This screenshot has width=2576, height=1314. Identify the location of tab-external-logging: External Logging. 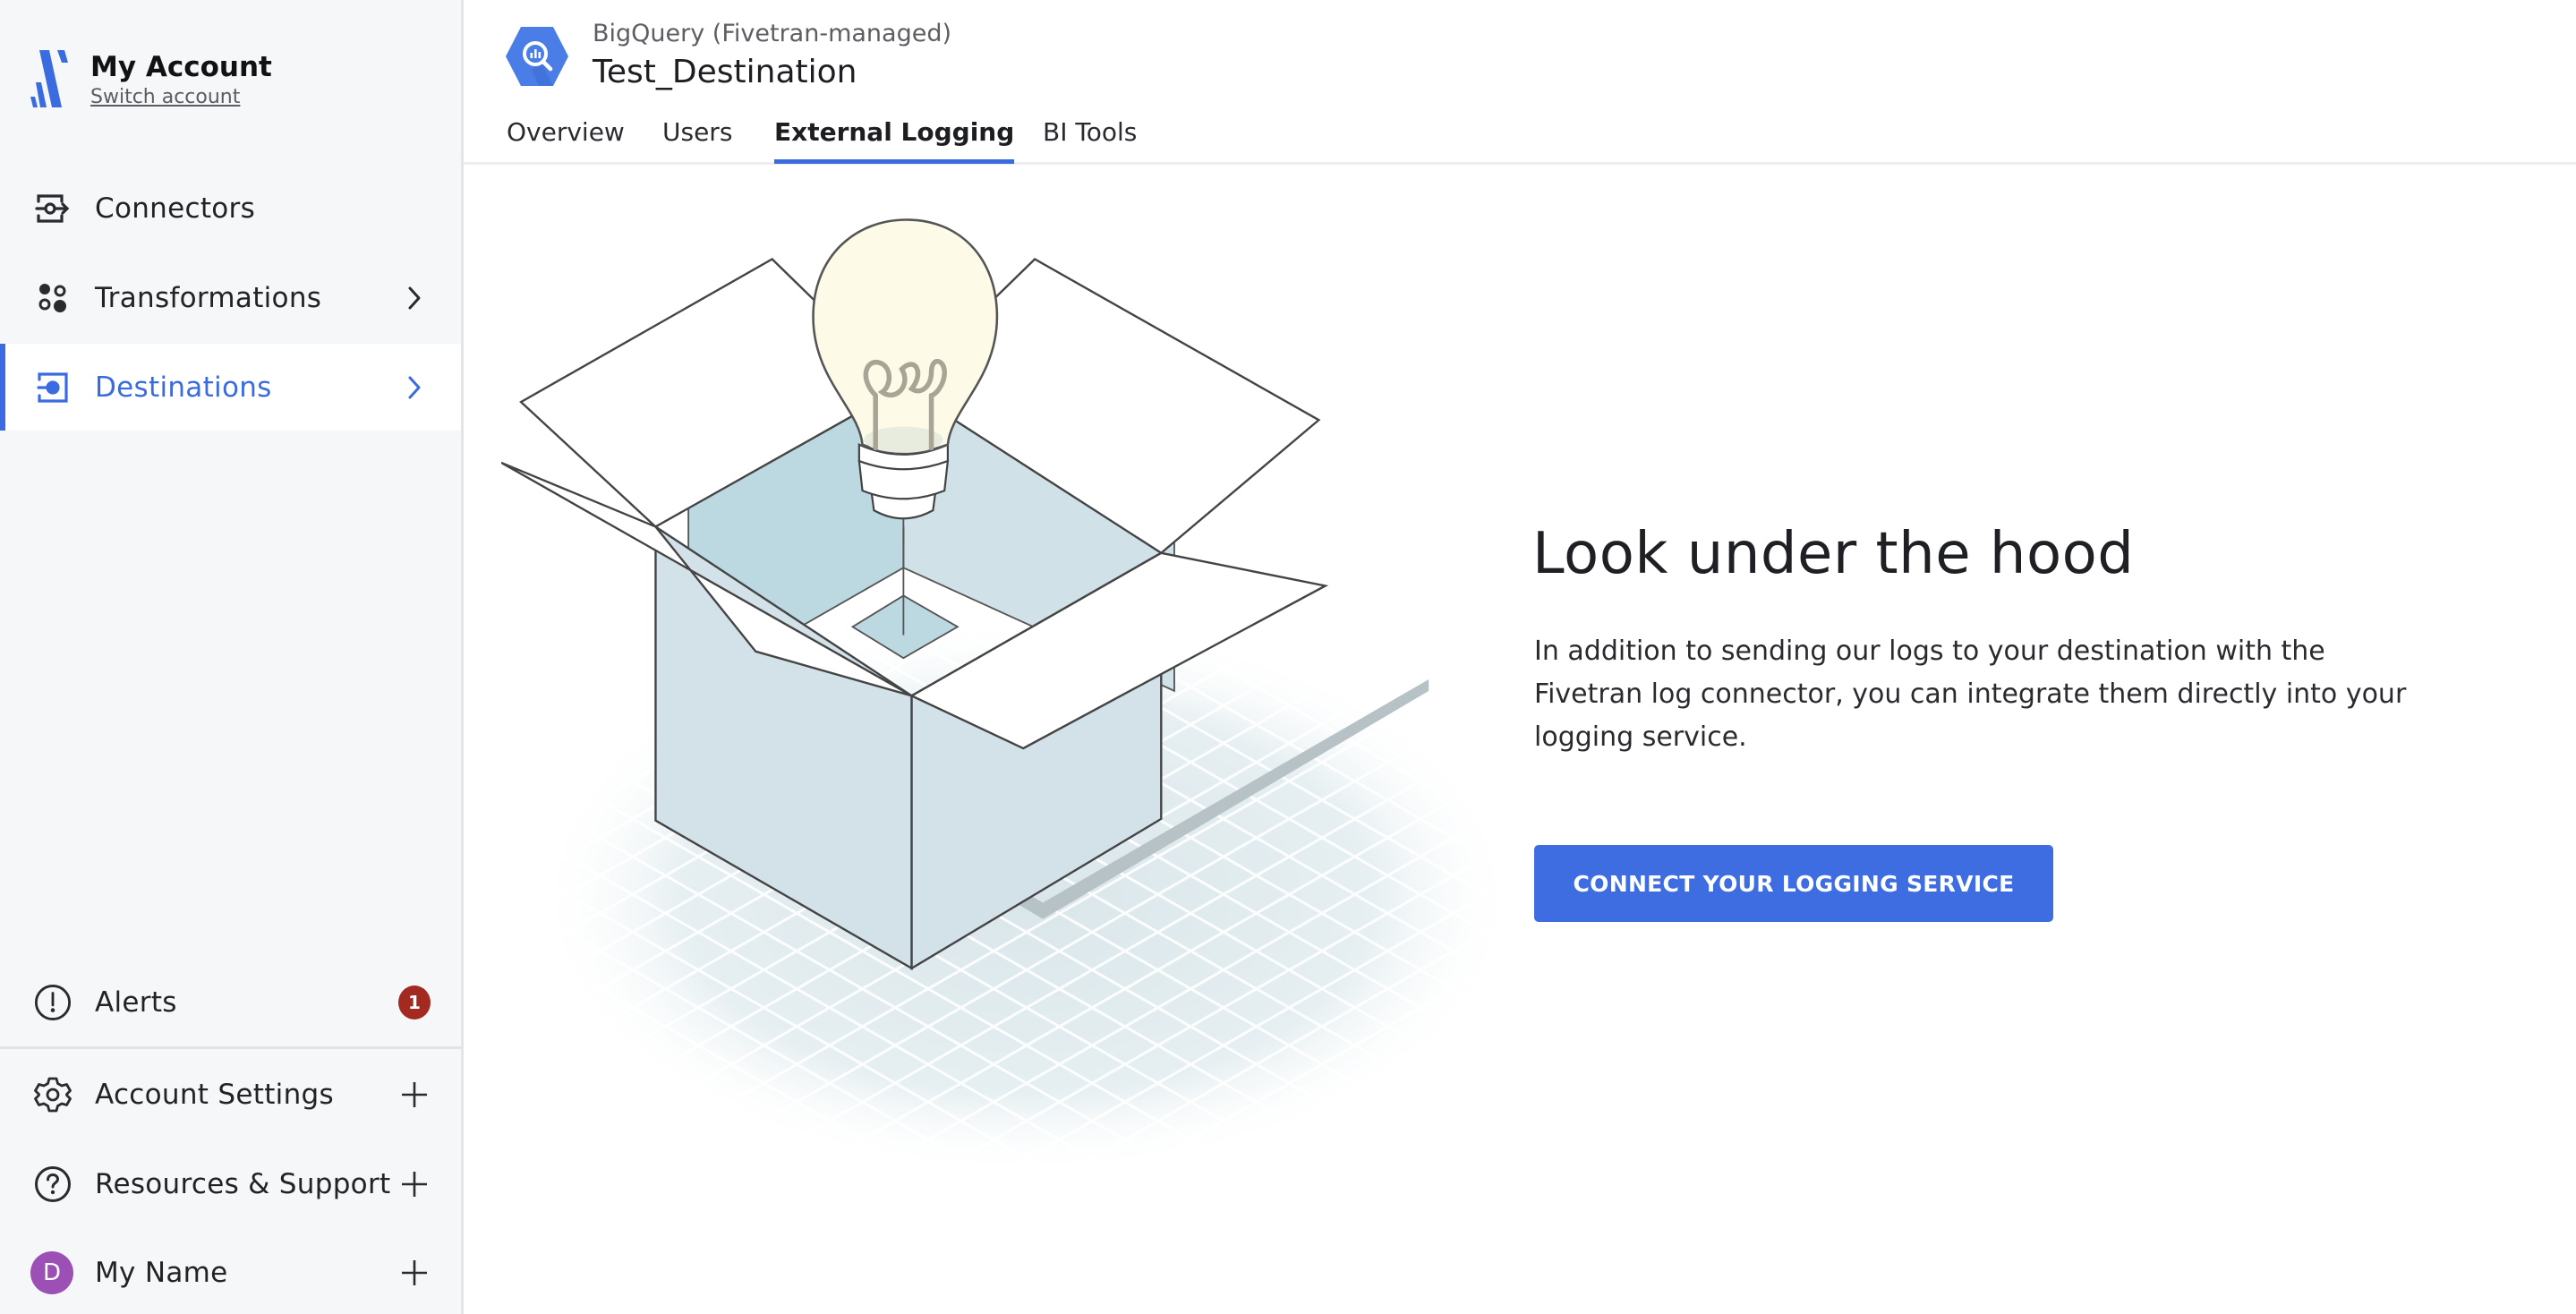
(894, 140).